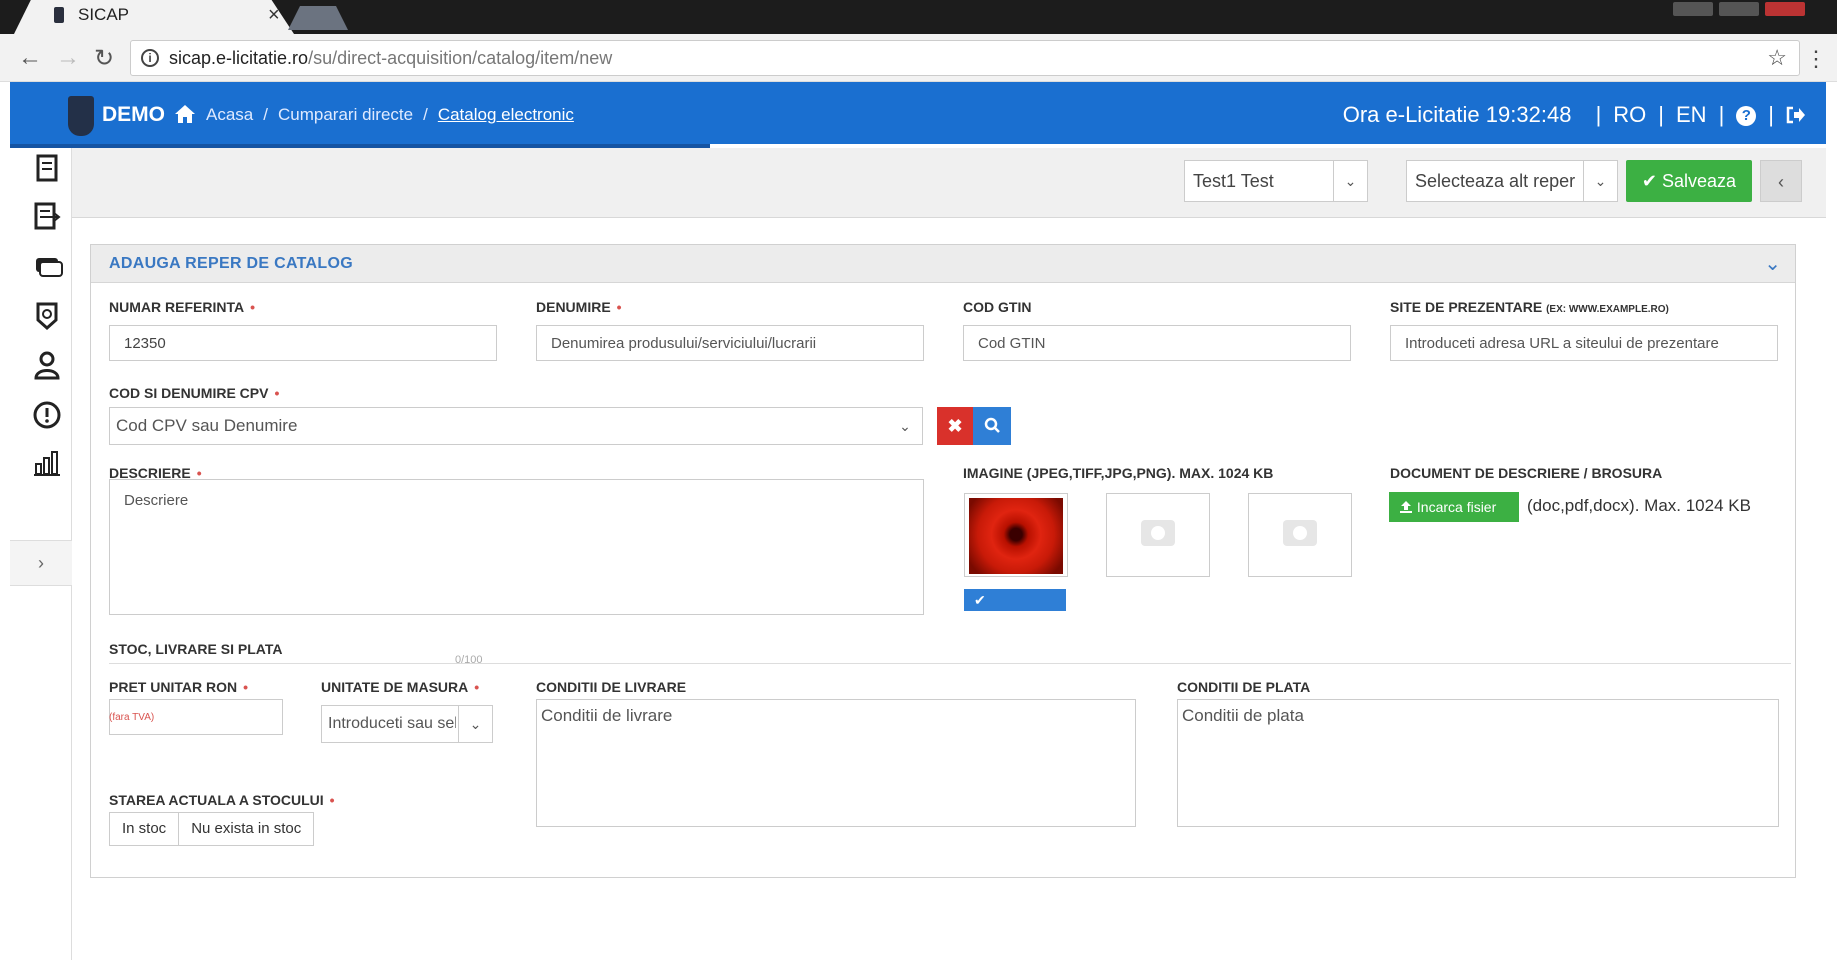  What do you see at coordinates (144, 829) in the screenshot?
I see `stock-in-button: In stoc` at bounding box center [144, 829].